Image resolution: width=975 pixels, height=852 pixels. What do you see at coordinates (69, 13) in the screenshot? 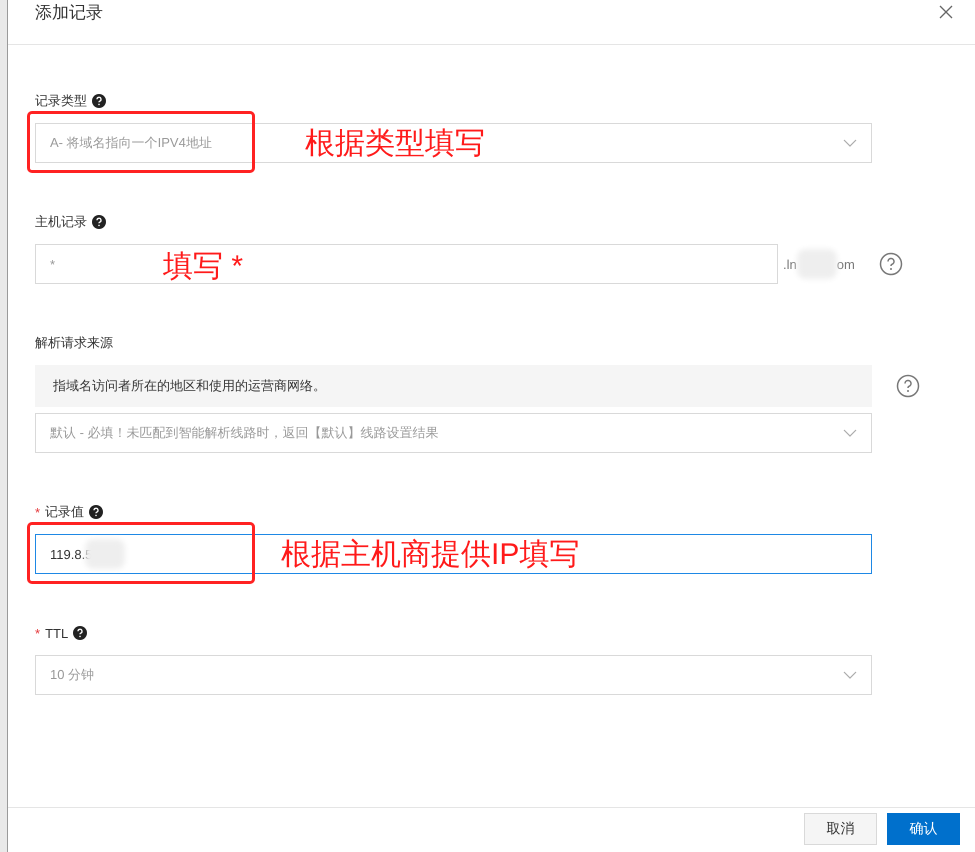
I see `dialog-title: 添加记录` at bounding box center [69, 13].